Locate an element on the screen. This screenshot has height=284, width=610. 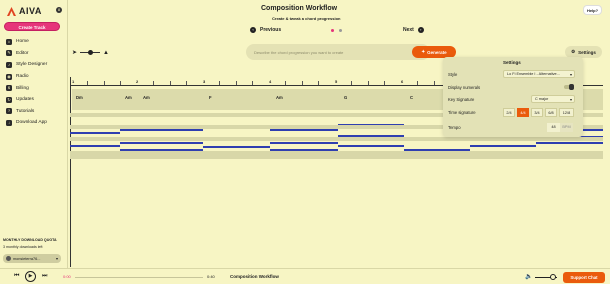
sidebar-item-style-designer: ♪ Style Designer is located at coordinates (26, 65).